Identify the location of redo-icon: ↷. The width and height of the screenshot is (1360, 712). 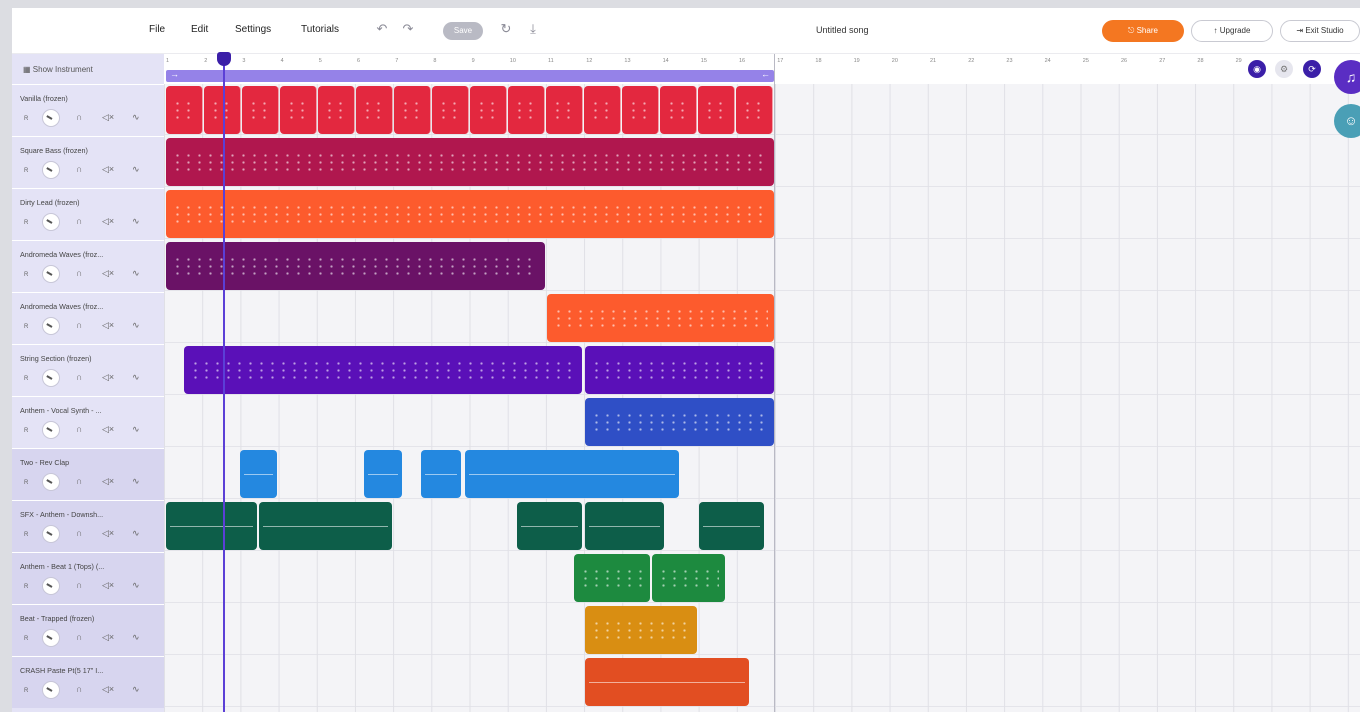
(408, 29).